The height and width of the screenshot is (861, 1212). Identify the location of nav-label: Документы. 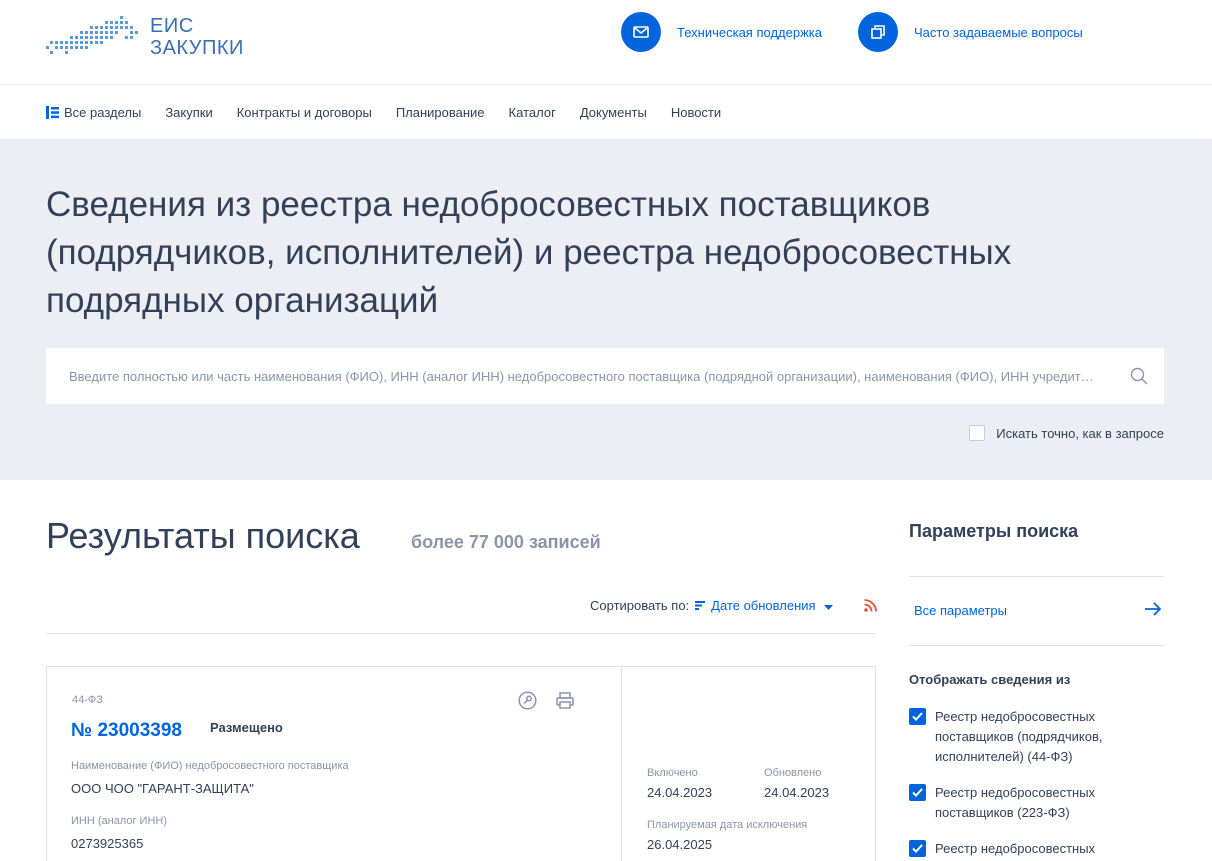
(613, 112).